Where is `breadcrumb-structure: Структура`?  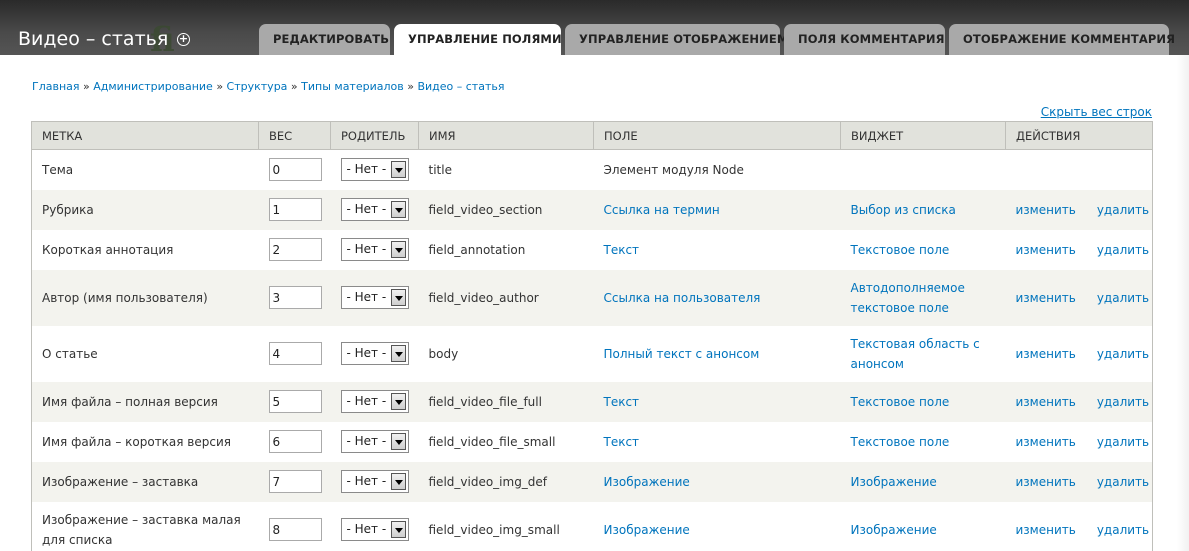
breadcrumb-structure: Структура is located at coordinates (257, 86).